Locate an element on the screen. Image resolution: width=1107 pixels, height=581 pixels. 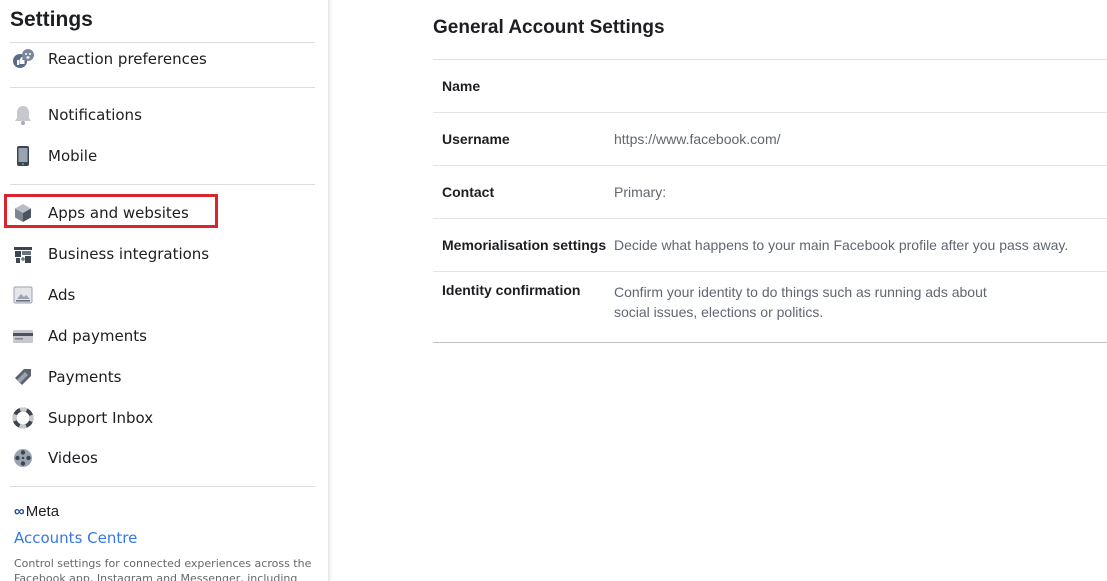
sidebar-title: Settings is located at coordinates (51, 19).